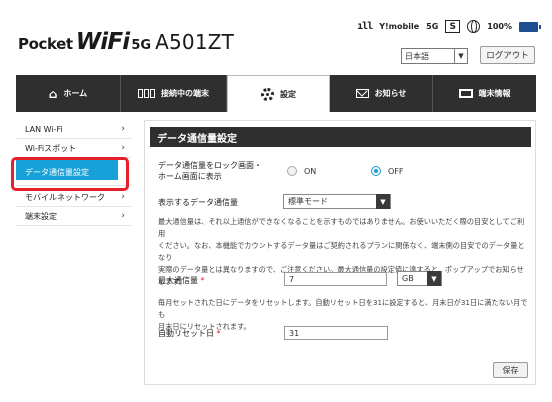  I want to click on product-logo: Pocket WiFi 5G A501ZT, so click(126, 42).